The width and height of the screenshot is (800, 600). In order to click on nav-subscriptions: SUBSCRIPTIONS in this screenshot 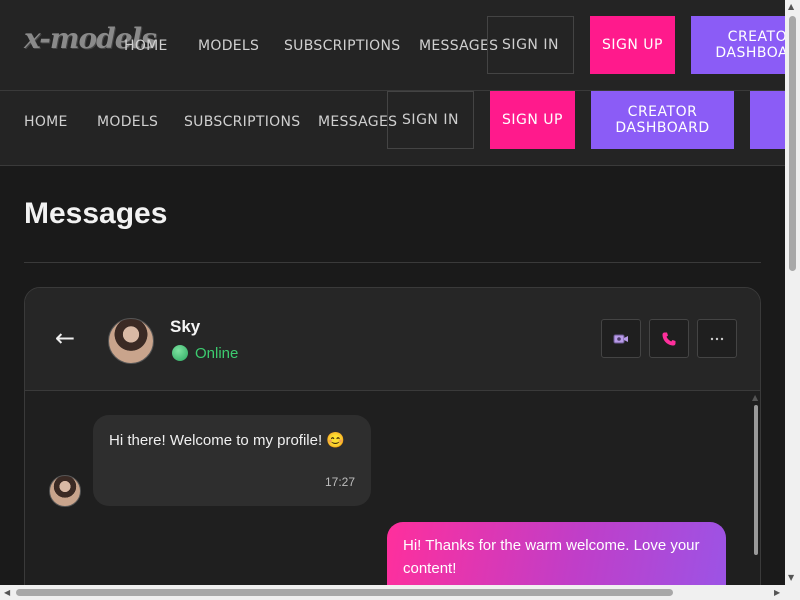, I will do `click(342, 46)`.